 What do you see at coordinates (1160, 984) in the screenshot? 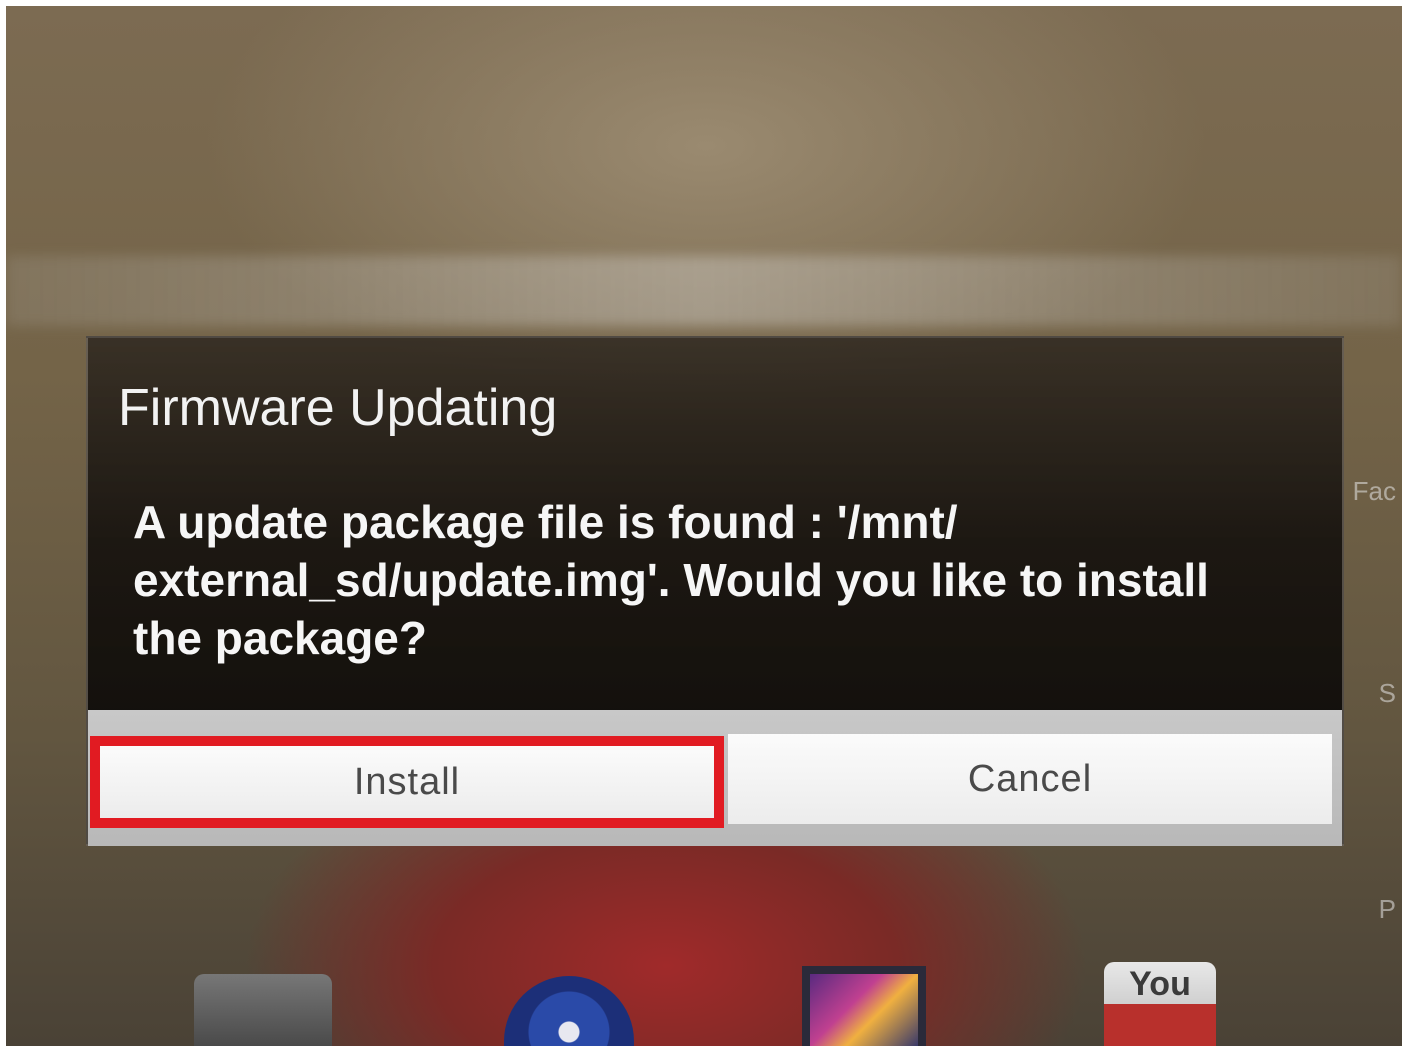
I see `youtube-icon-label: You` at bounding box center [1160, 984].